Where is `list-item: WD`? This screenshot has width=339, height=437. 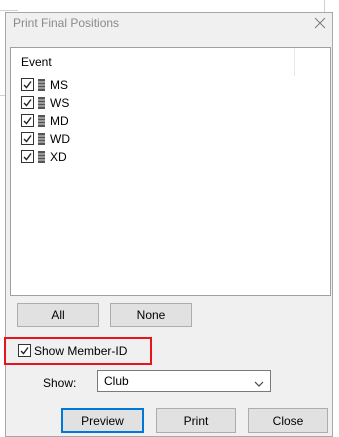 list-item: WD is located at coordinates (66, 139).